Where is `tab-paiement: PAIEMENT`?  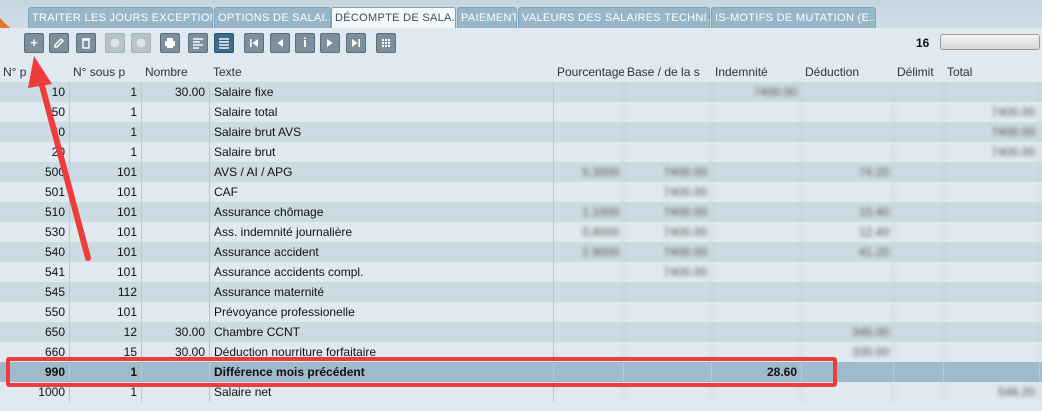
tab-paiement: PAIEMENT is located at coordinates (487, 17).